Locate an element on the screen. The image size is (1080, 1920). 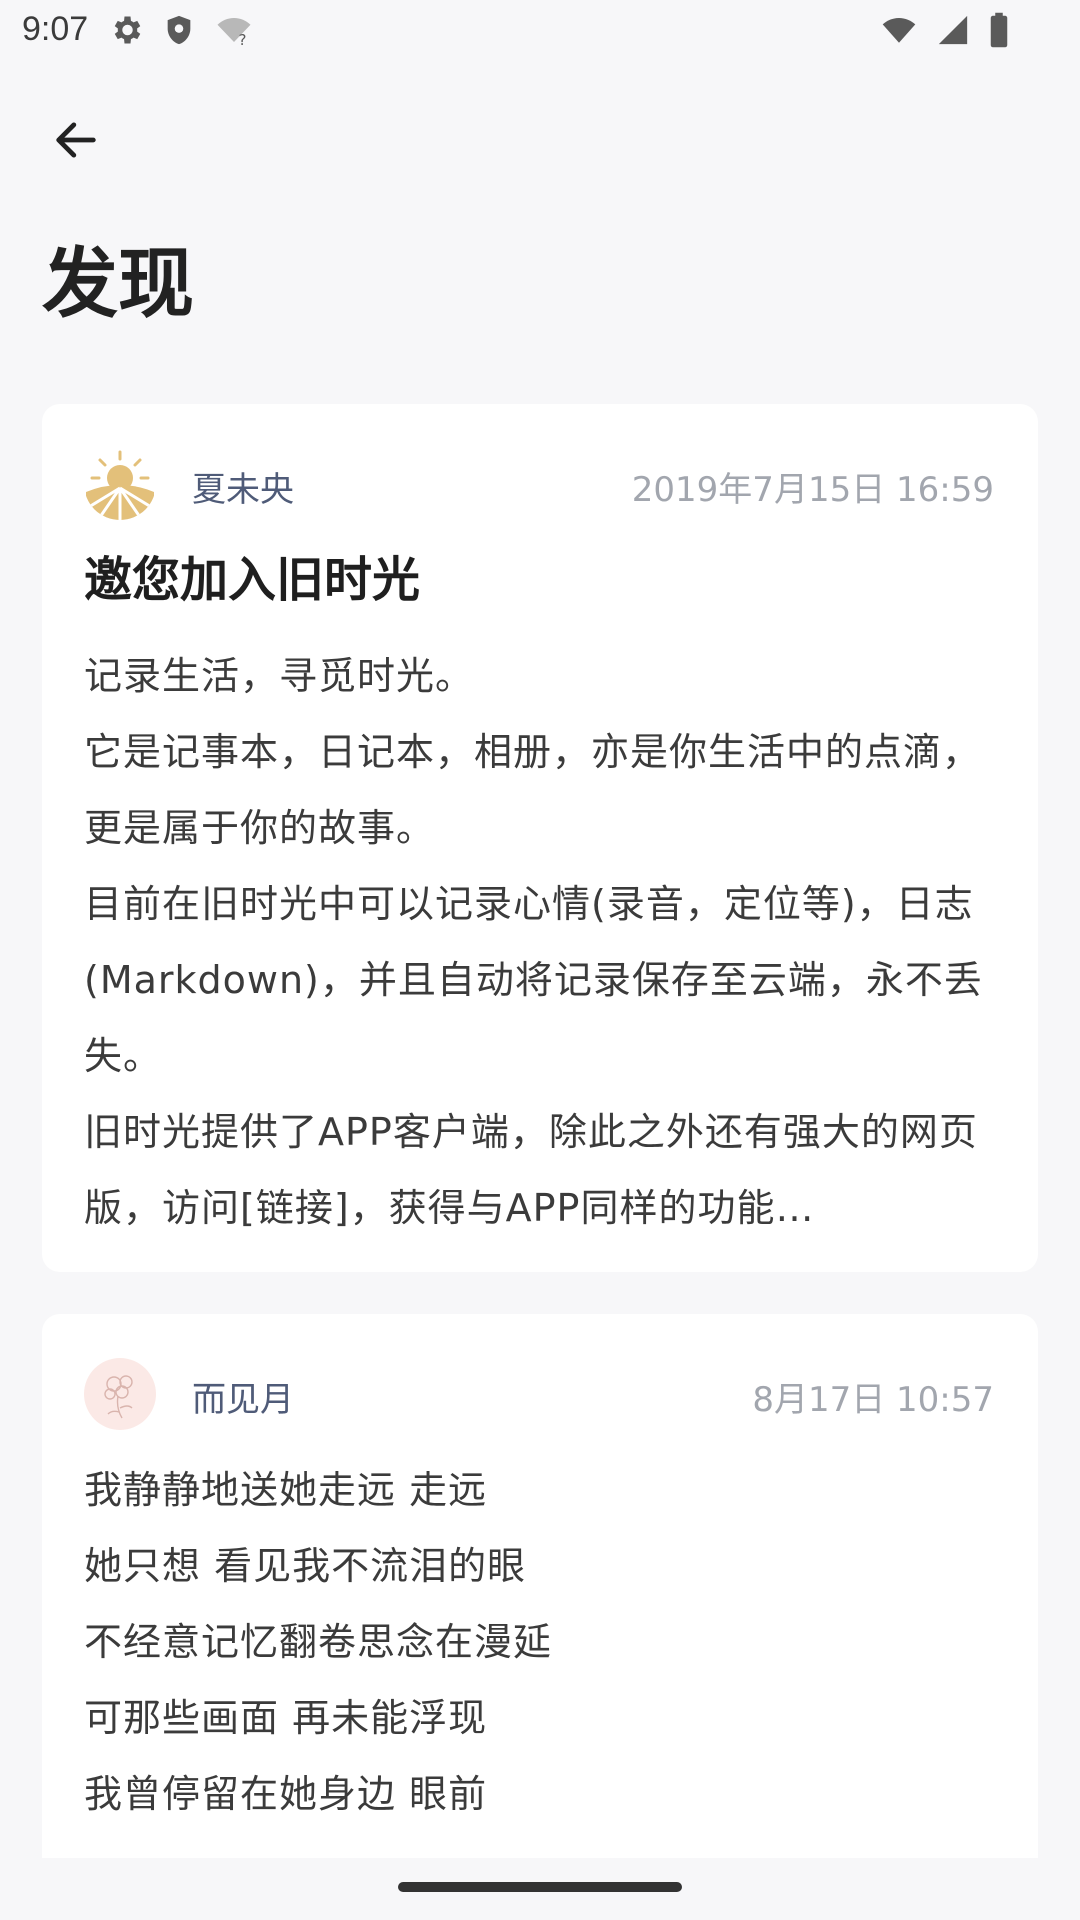
wifi-icon is located at coordinates (899, 32).